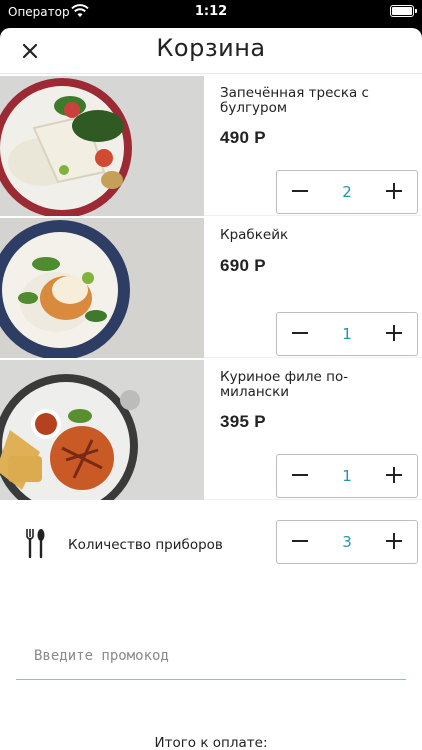  I want to click on quantity-stepper: 2, so click(347, 192).